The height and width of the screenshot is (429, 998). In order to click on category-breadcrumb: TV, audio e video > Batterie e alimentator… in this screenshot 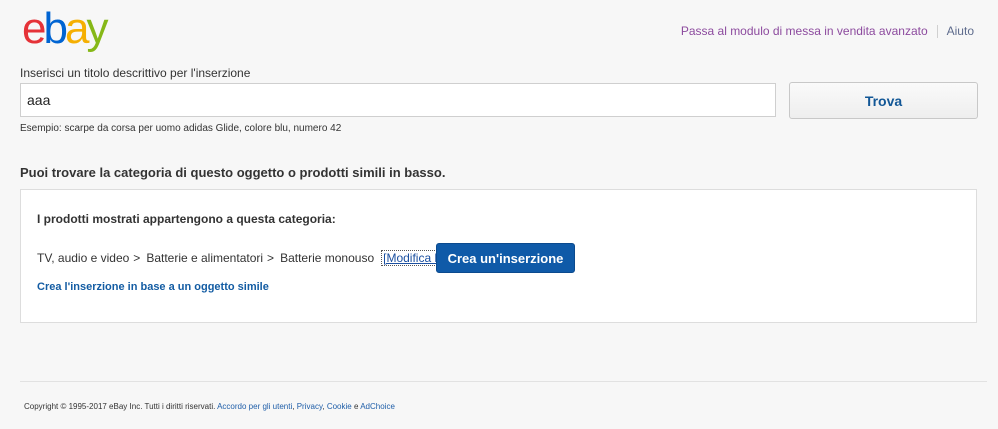, I will do `click(243, 258)`.